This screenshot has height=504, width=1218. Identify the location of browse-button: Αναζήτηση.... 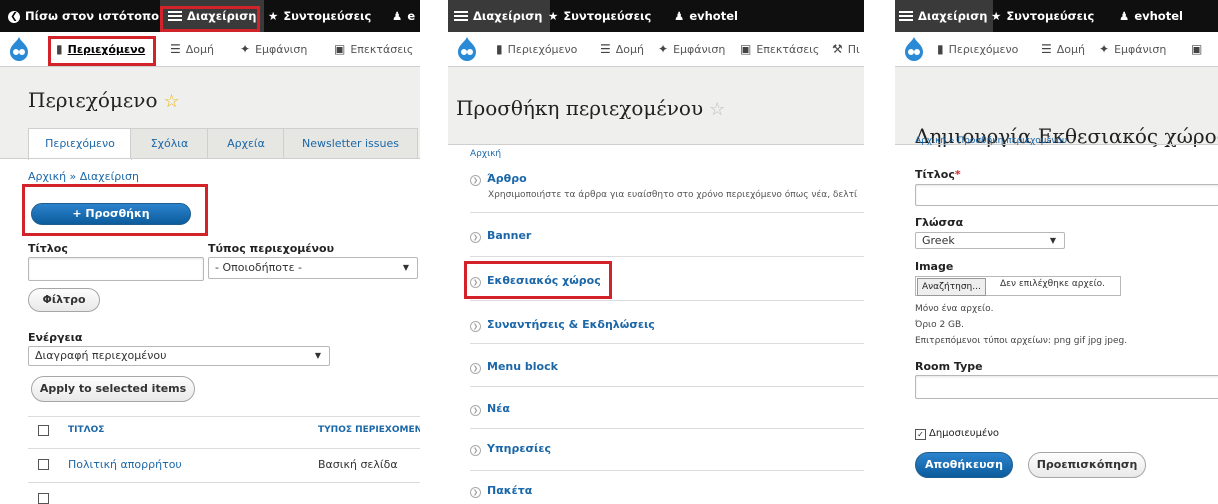
(951, 287).